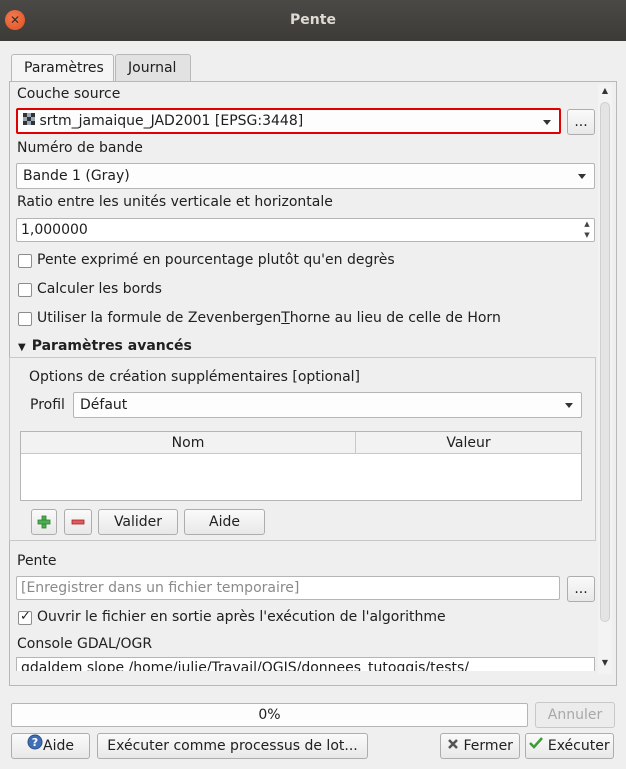  I want to click on zevenbergen-label-accelerator: T, so click(285, 318).